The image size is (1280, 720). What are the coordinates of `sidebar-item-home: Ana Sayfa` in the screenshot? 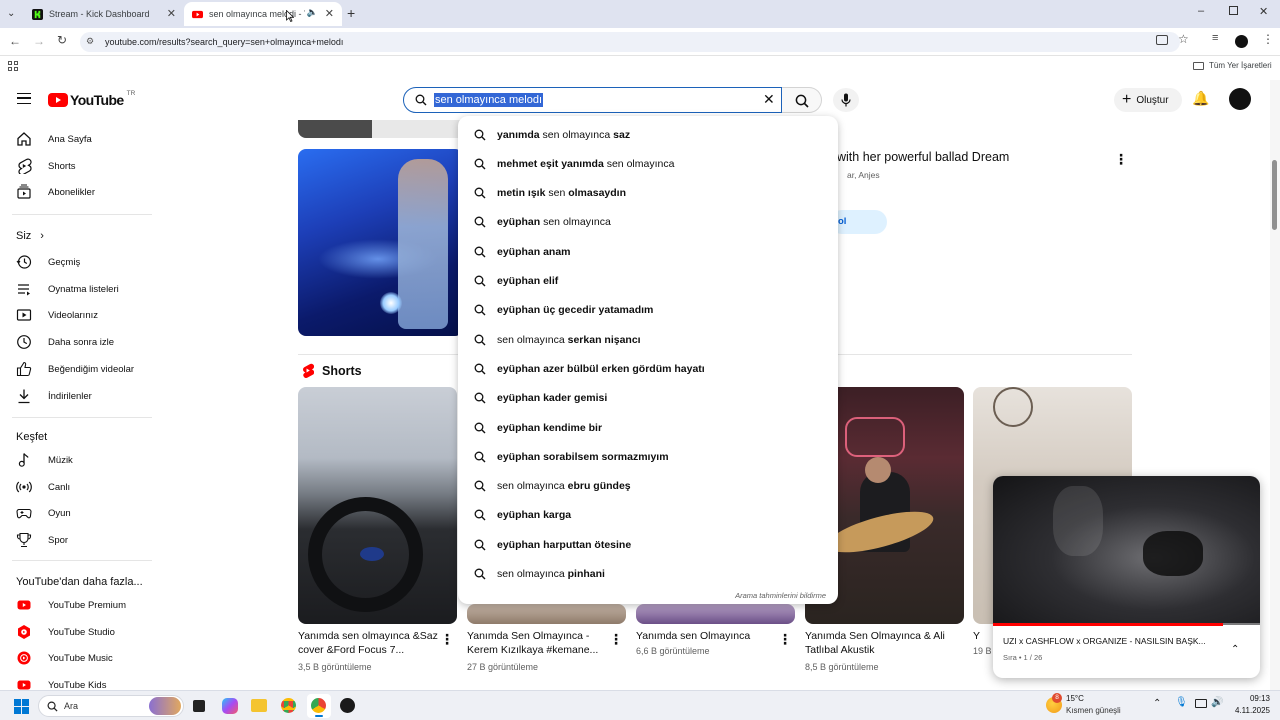 It's located at (54, 139).